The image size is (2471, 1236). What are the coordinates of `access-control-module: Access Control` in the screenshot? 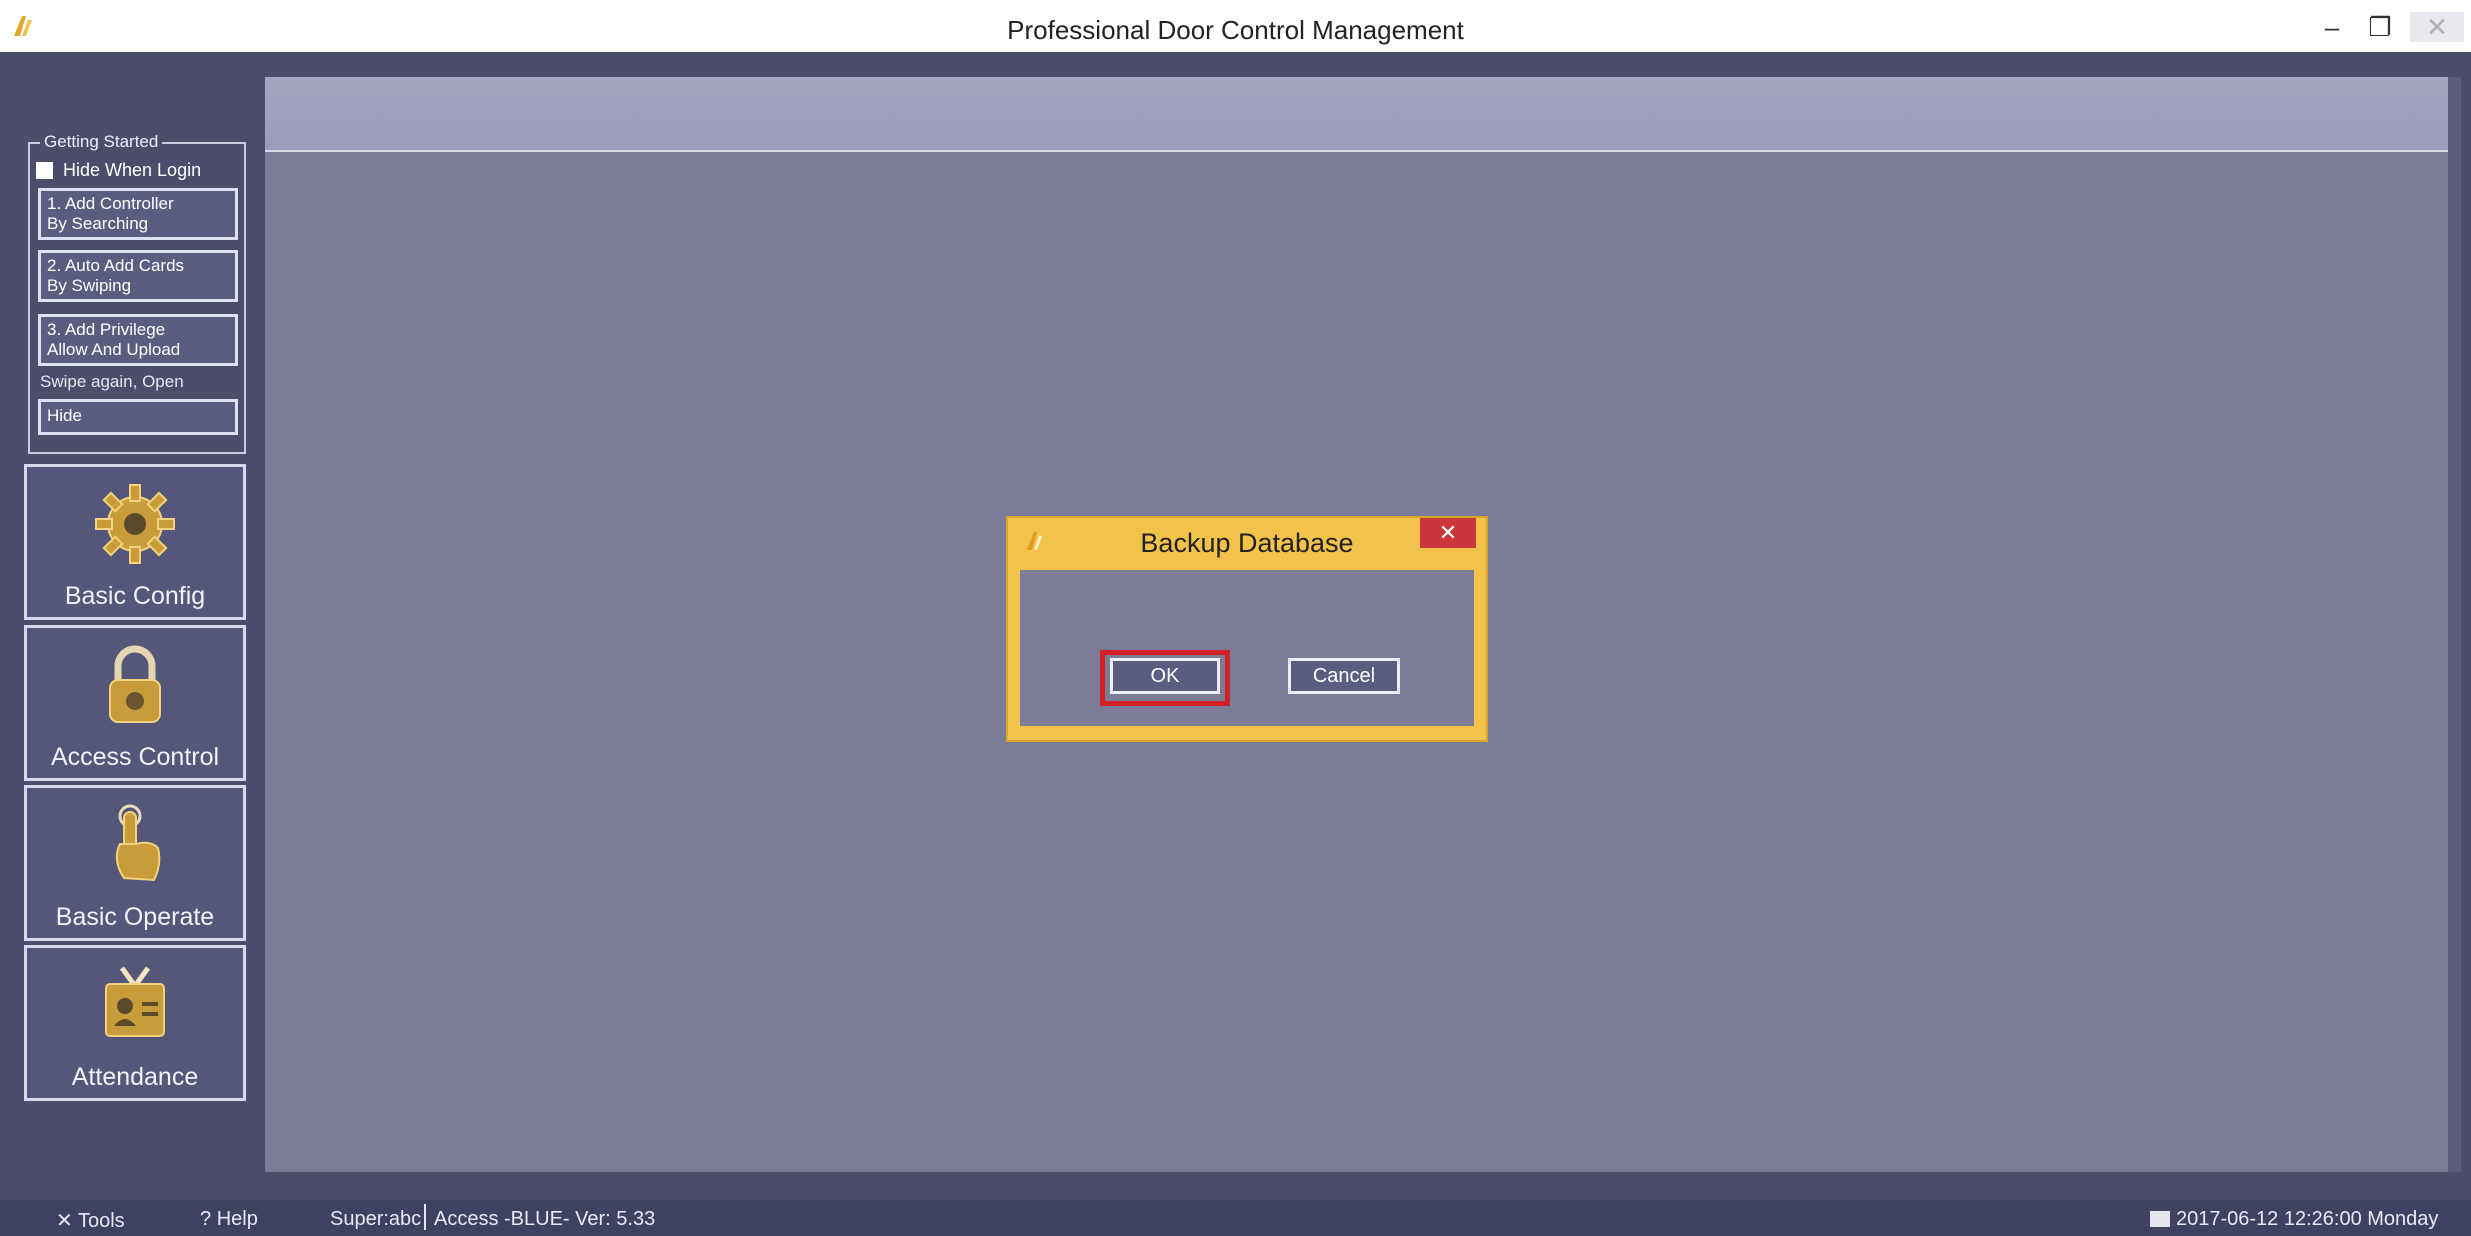 It's located at (135, 703).